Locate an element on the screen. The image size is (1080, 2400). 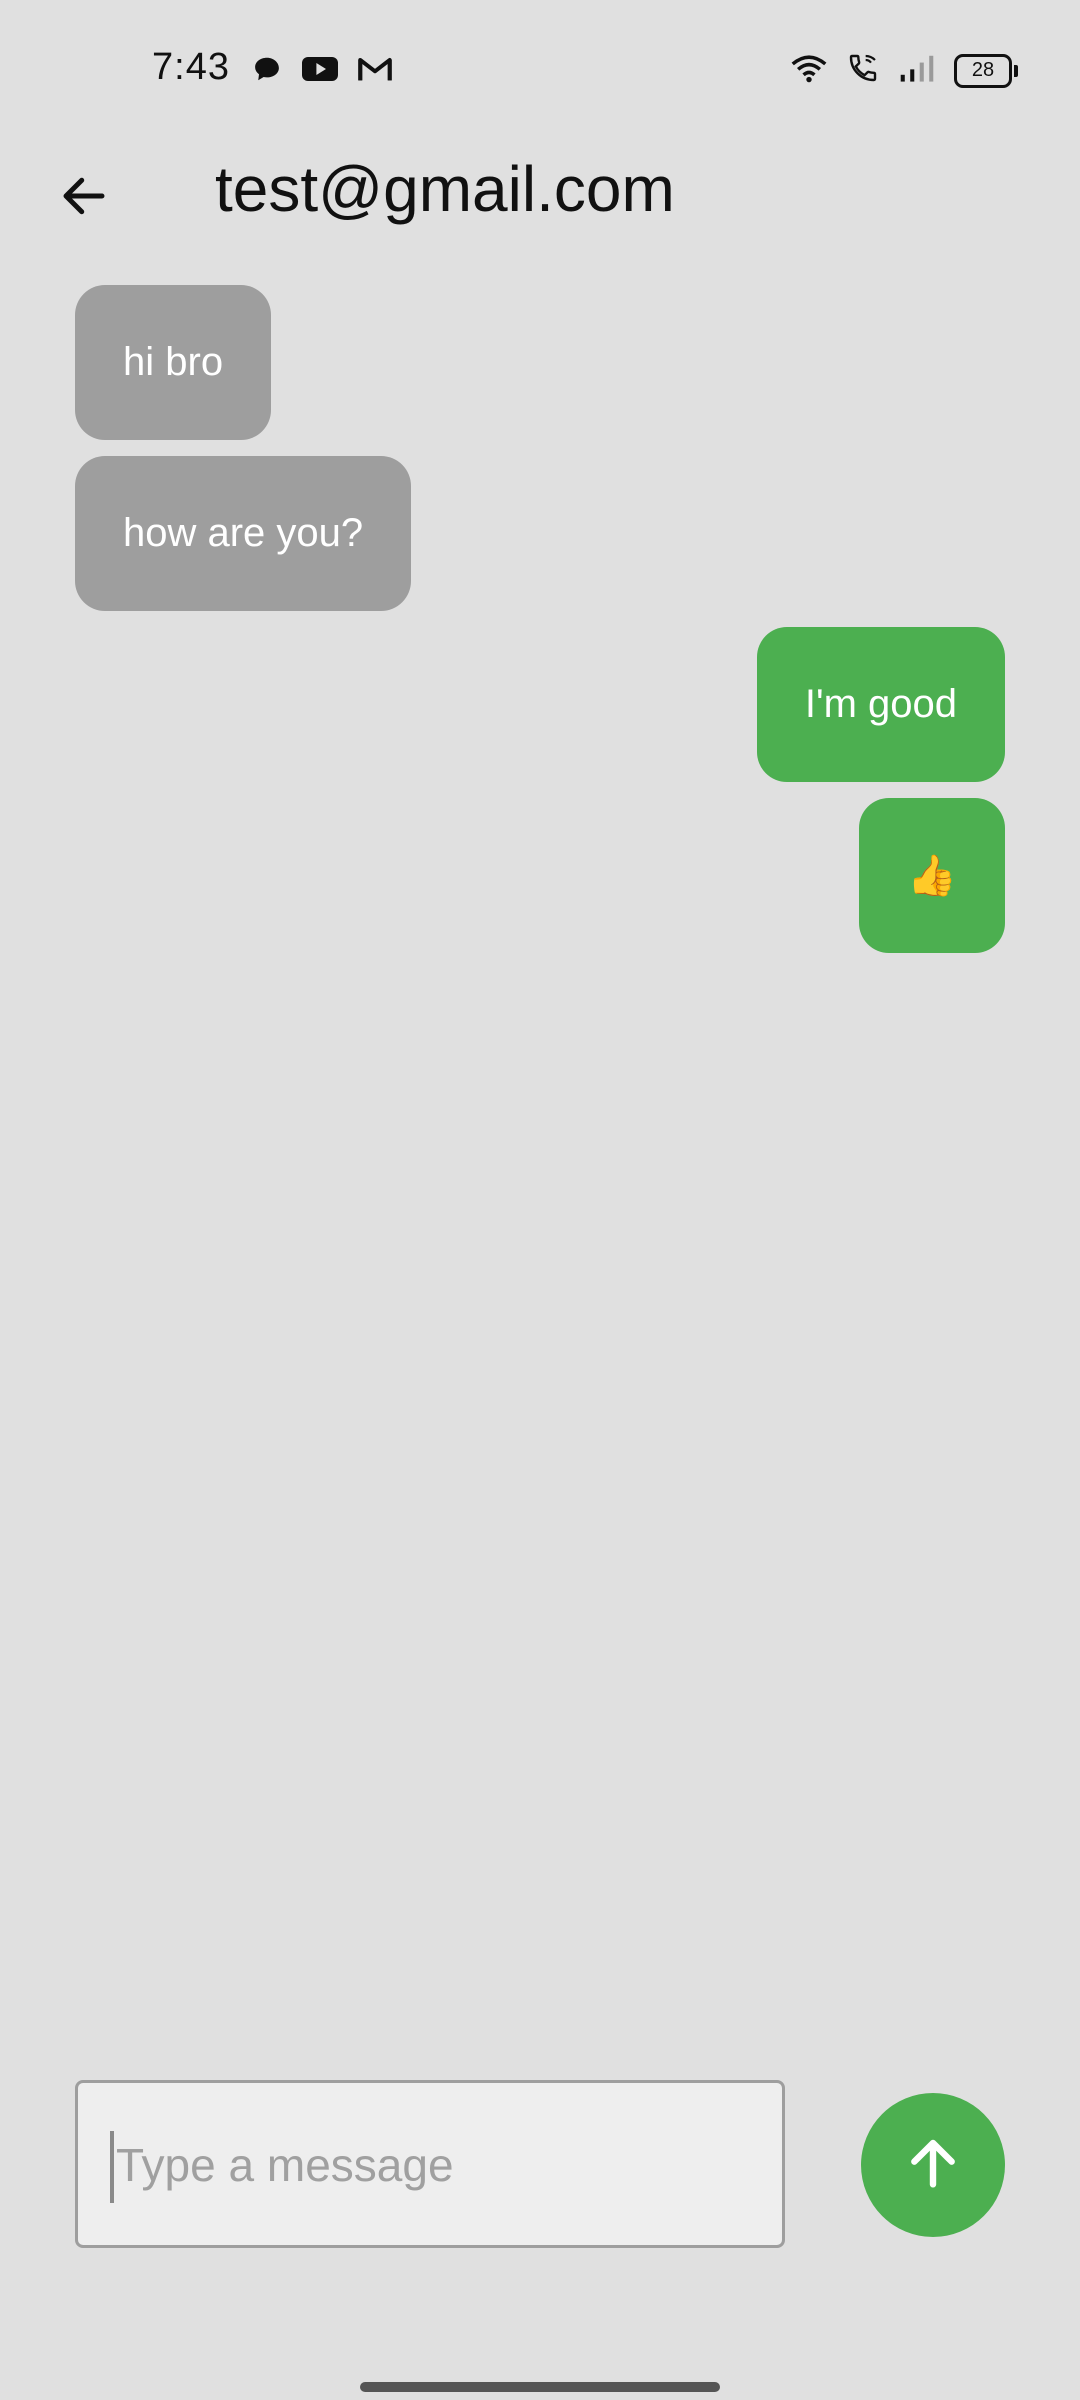
arrow-left-icon is located at coordinates (84, 198).